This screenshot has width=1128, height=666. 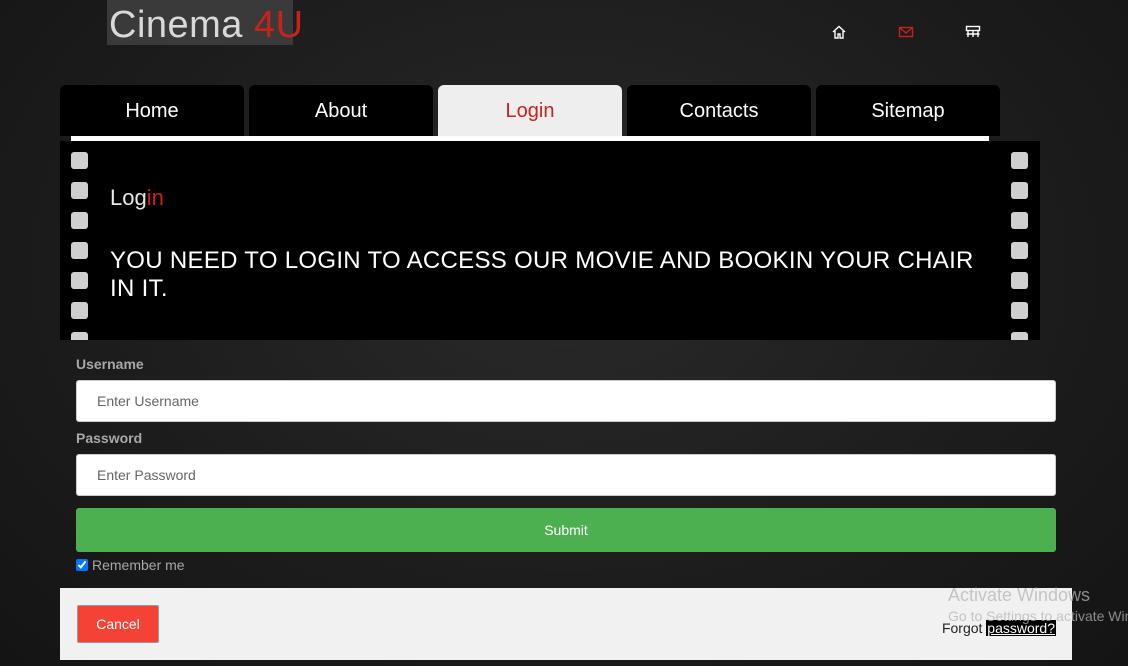 What do you see at coordinates (1038, 616) in the screenshot?
I see `watermark-subtitle: Go to Settings to activate Windows.` at bounding box center [1038, 616].